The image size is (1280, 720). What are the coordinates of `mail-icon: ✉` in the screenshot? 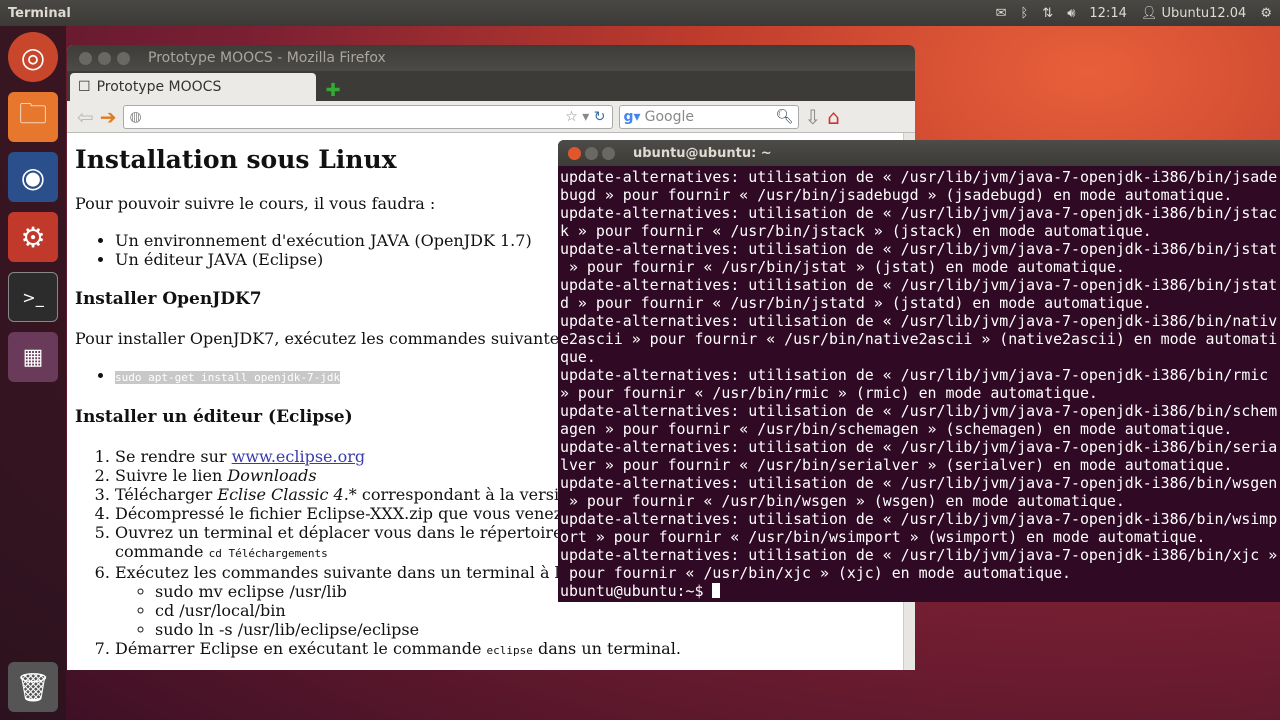 It's located at (1001, 13).